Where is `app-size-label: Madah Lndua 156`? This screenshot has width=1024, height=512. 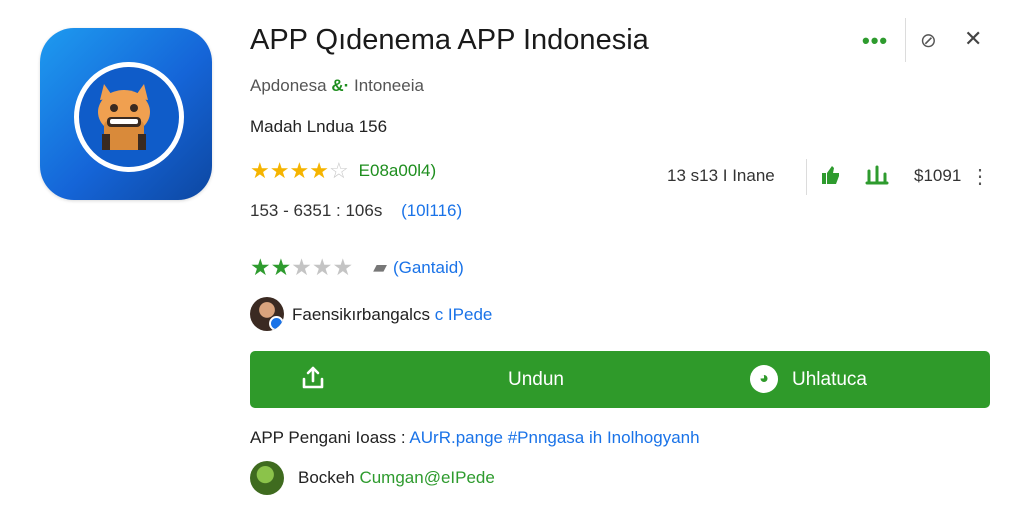 app-size-label: Madah Lndua 156 is located at coordinates (319, 126).